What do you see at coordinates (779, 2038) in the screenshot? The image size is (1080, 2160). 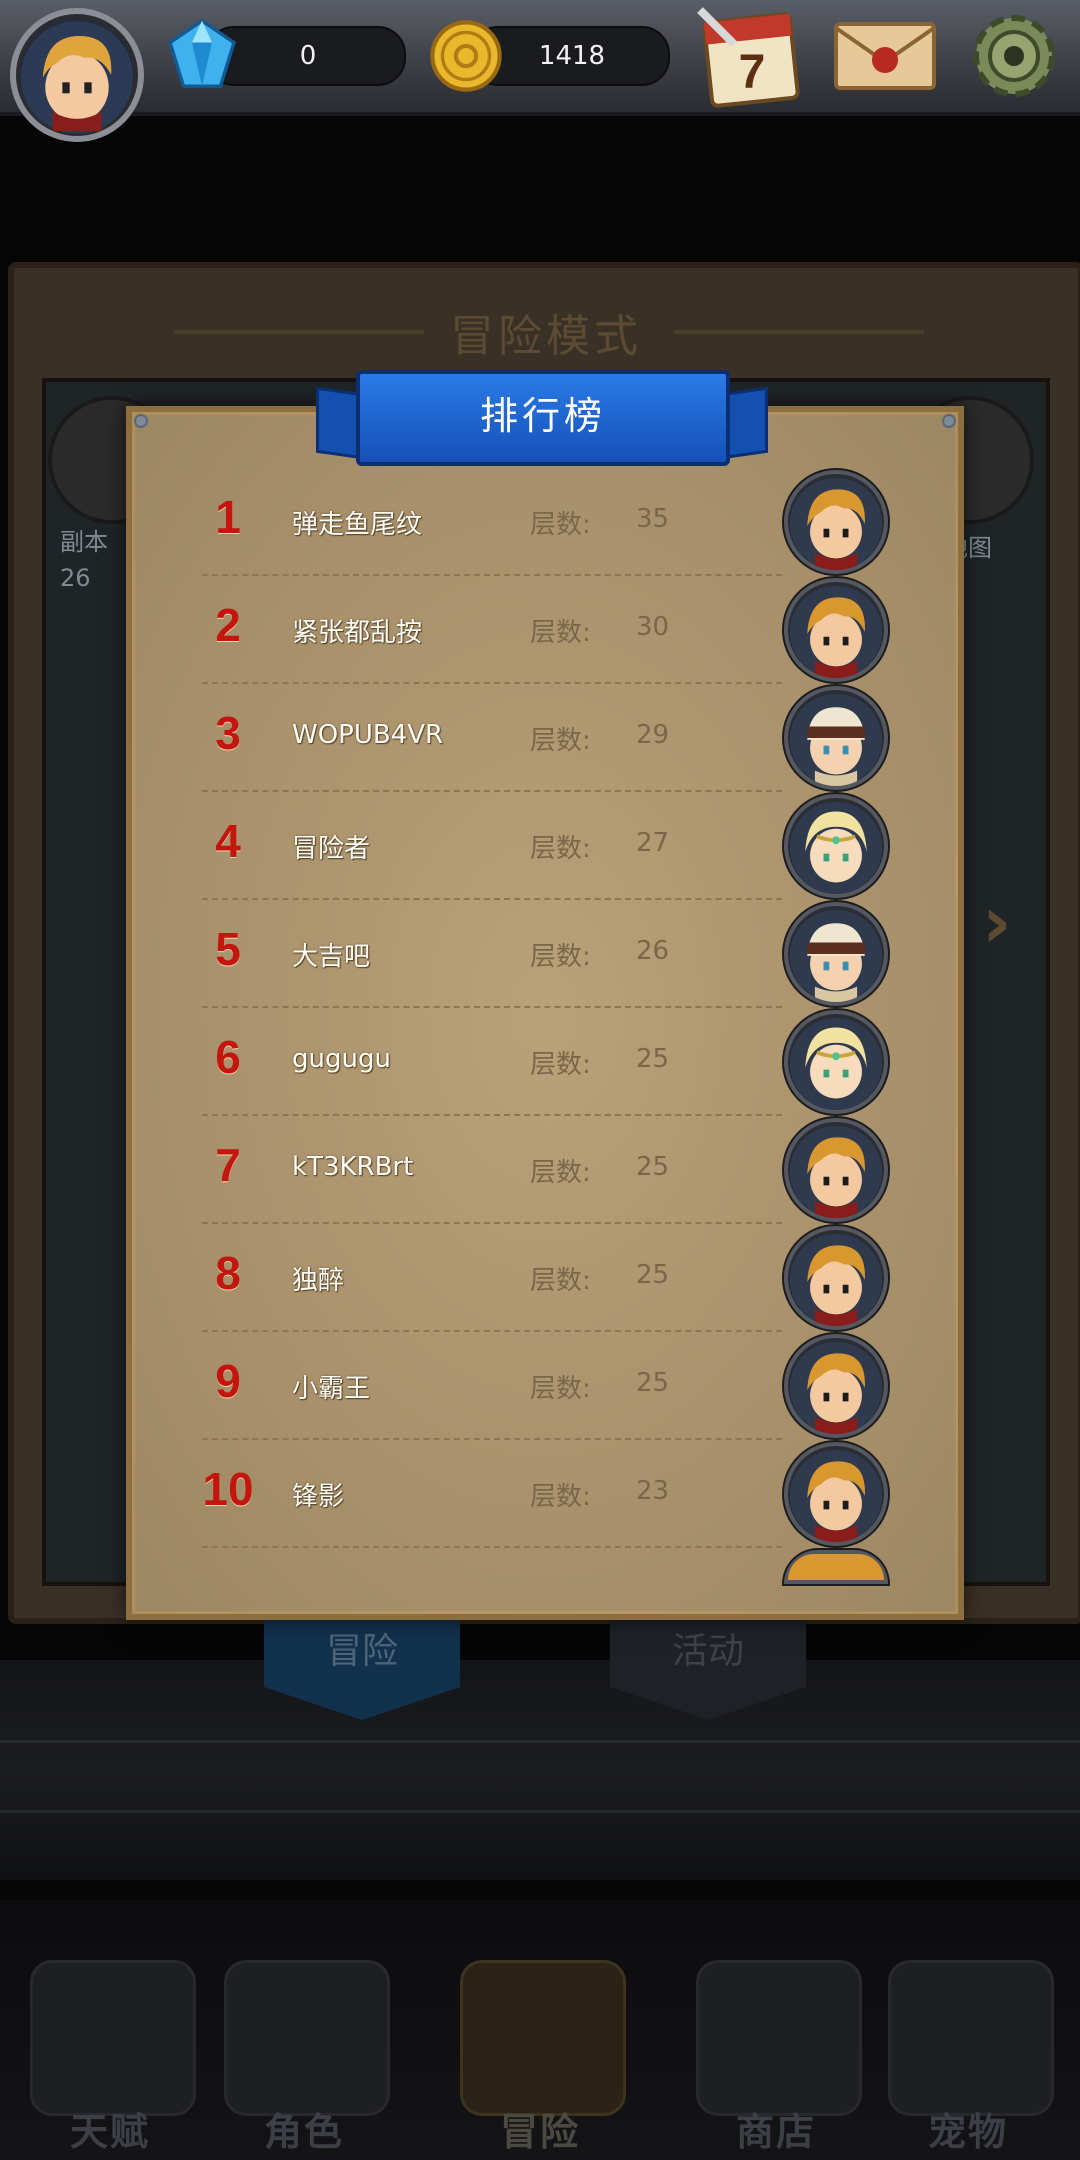 I see `shop-house-icon` at bounding box center [779, 2038].